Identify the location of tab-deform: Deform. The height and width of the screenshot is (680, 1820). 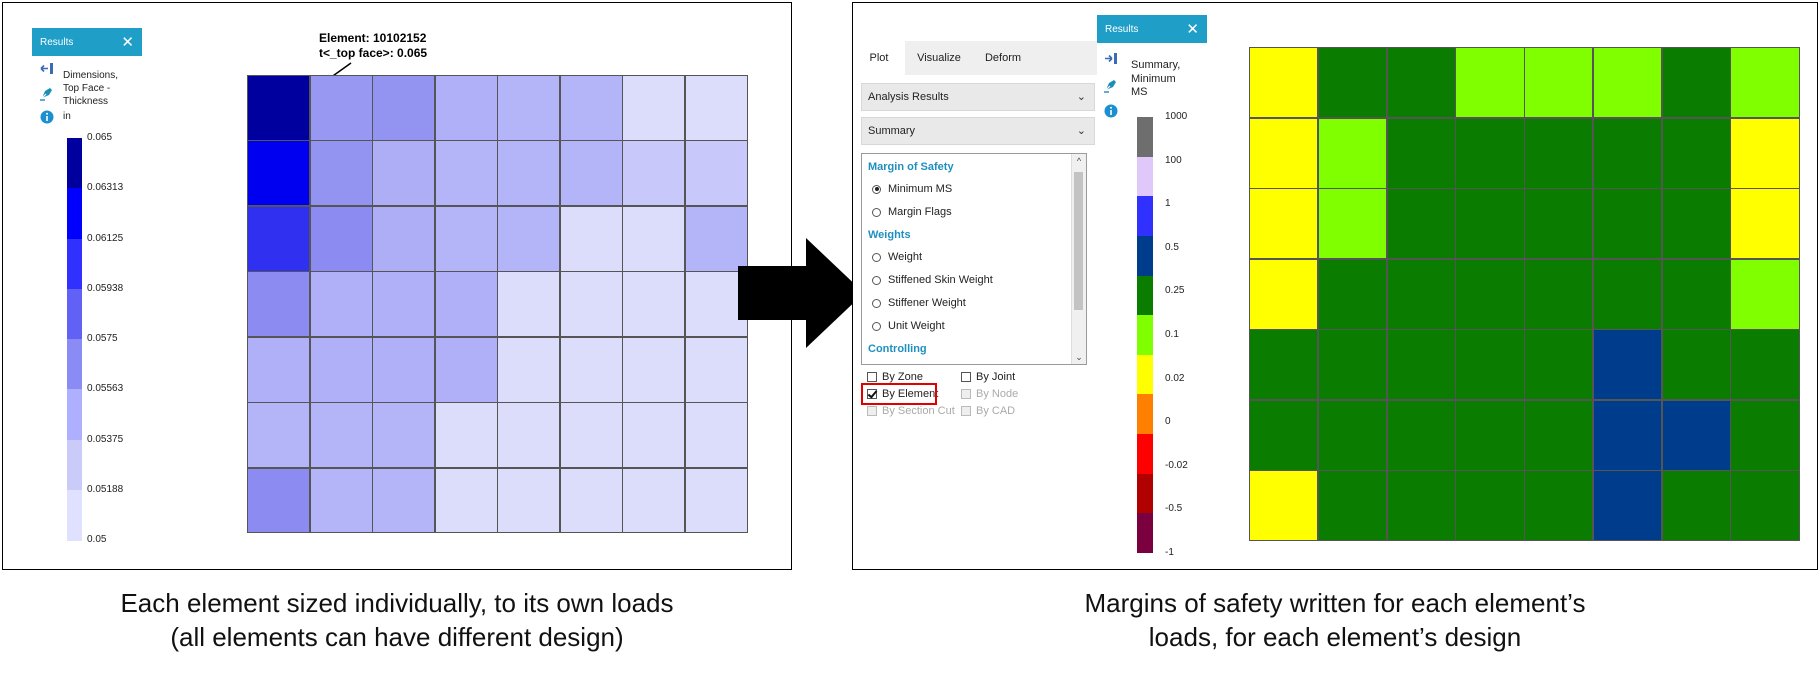
(1003, 58).